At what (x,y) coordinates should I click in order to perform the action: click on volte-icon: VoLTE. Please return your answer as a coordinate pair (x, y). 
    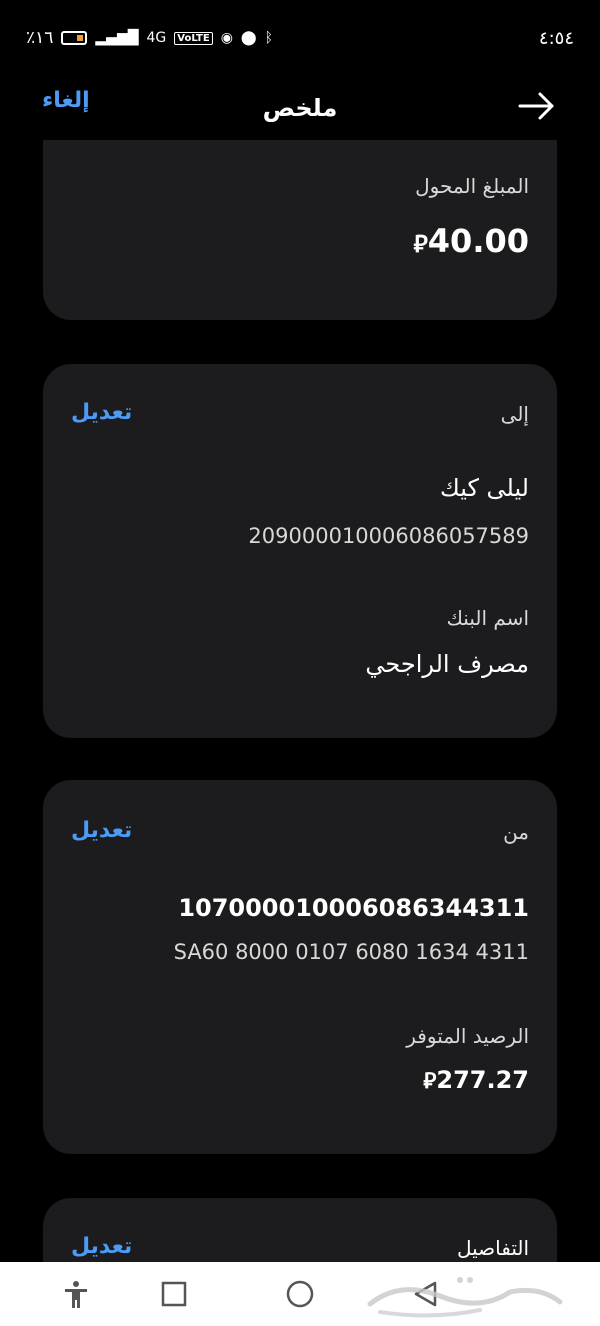
    Looking at the image, I should click on (193, 38).